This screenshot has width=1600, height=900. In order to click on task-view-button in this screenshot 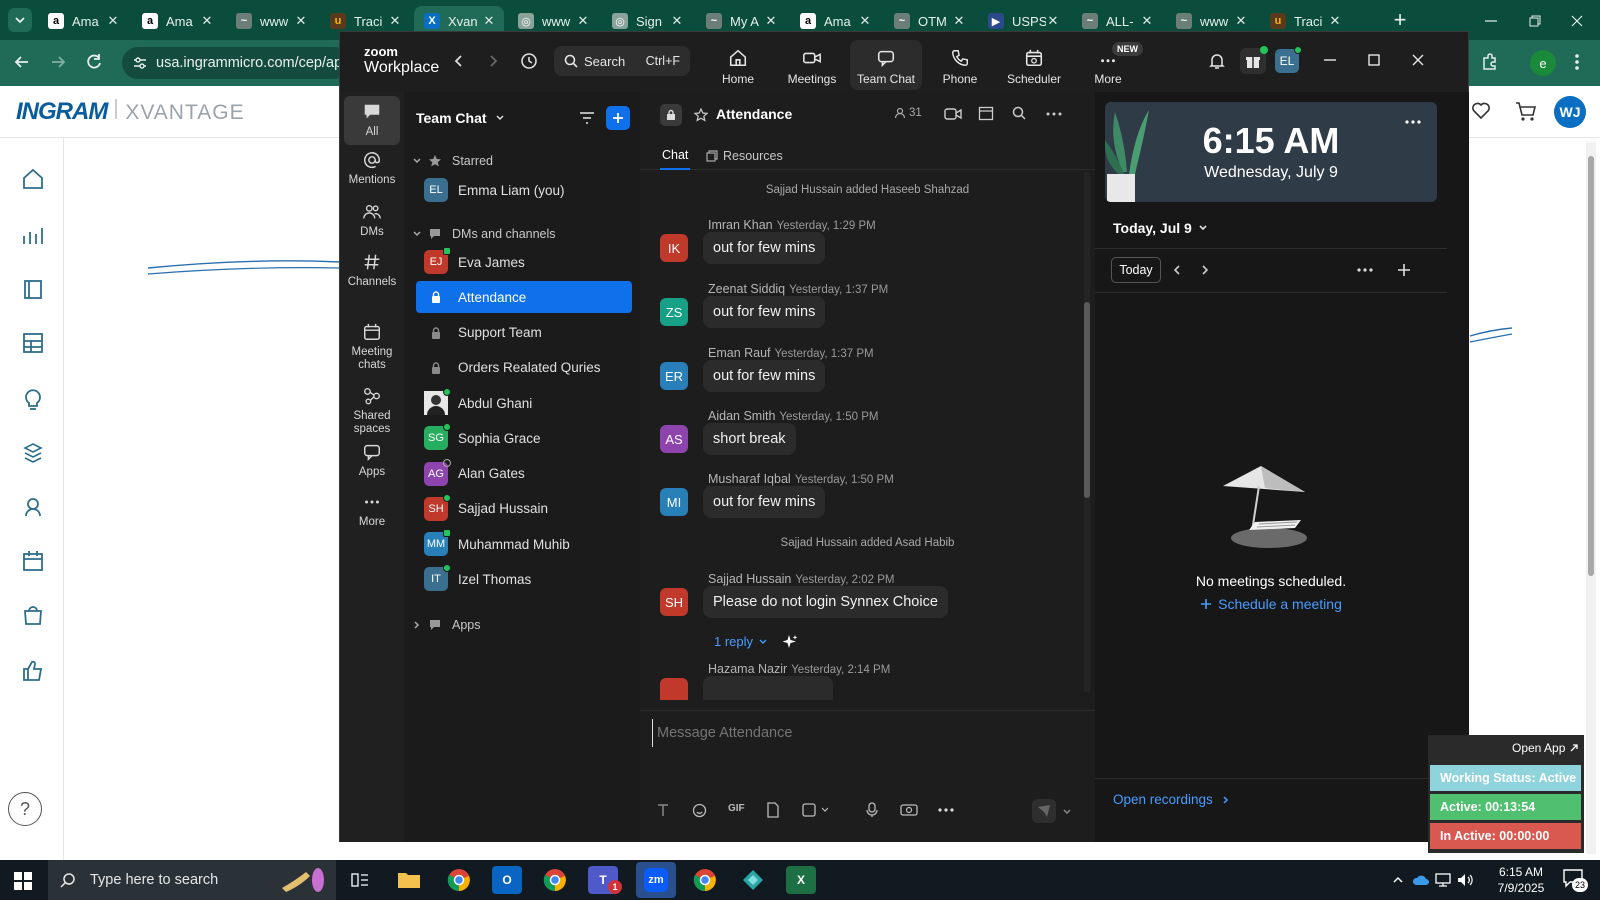, I will do `click(360, 880)`.